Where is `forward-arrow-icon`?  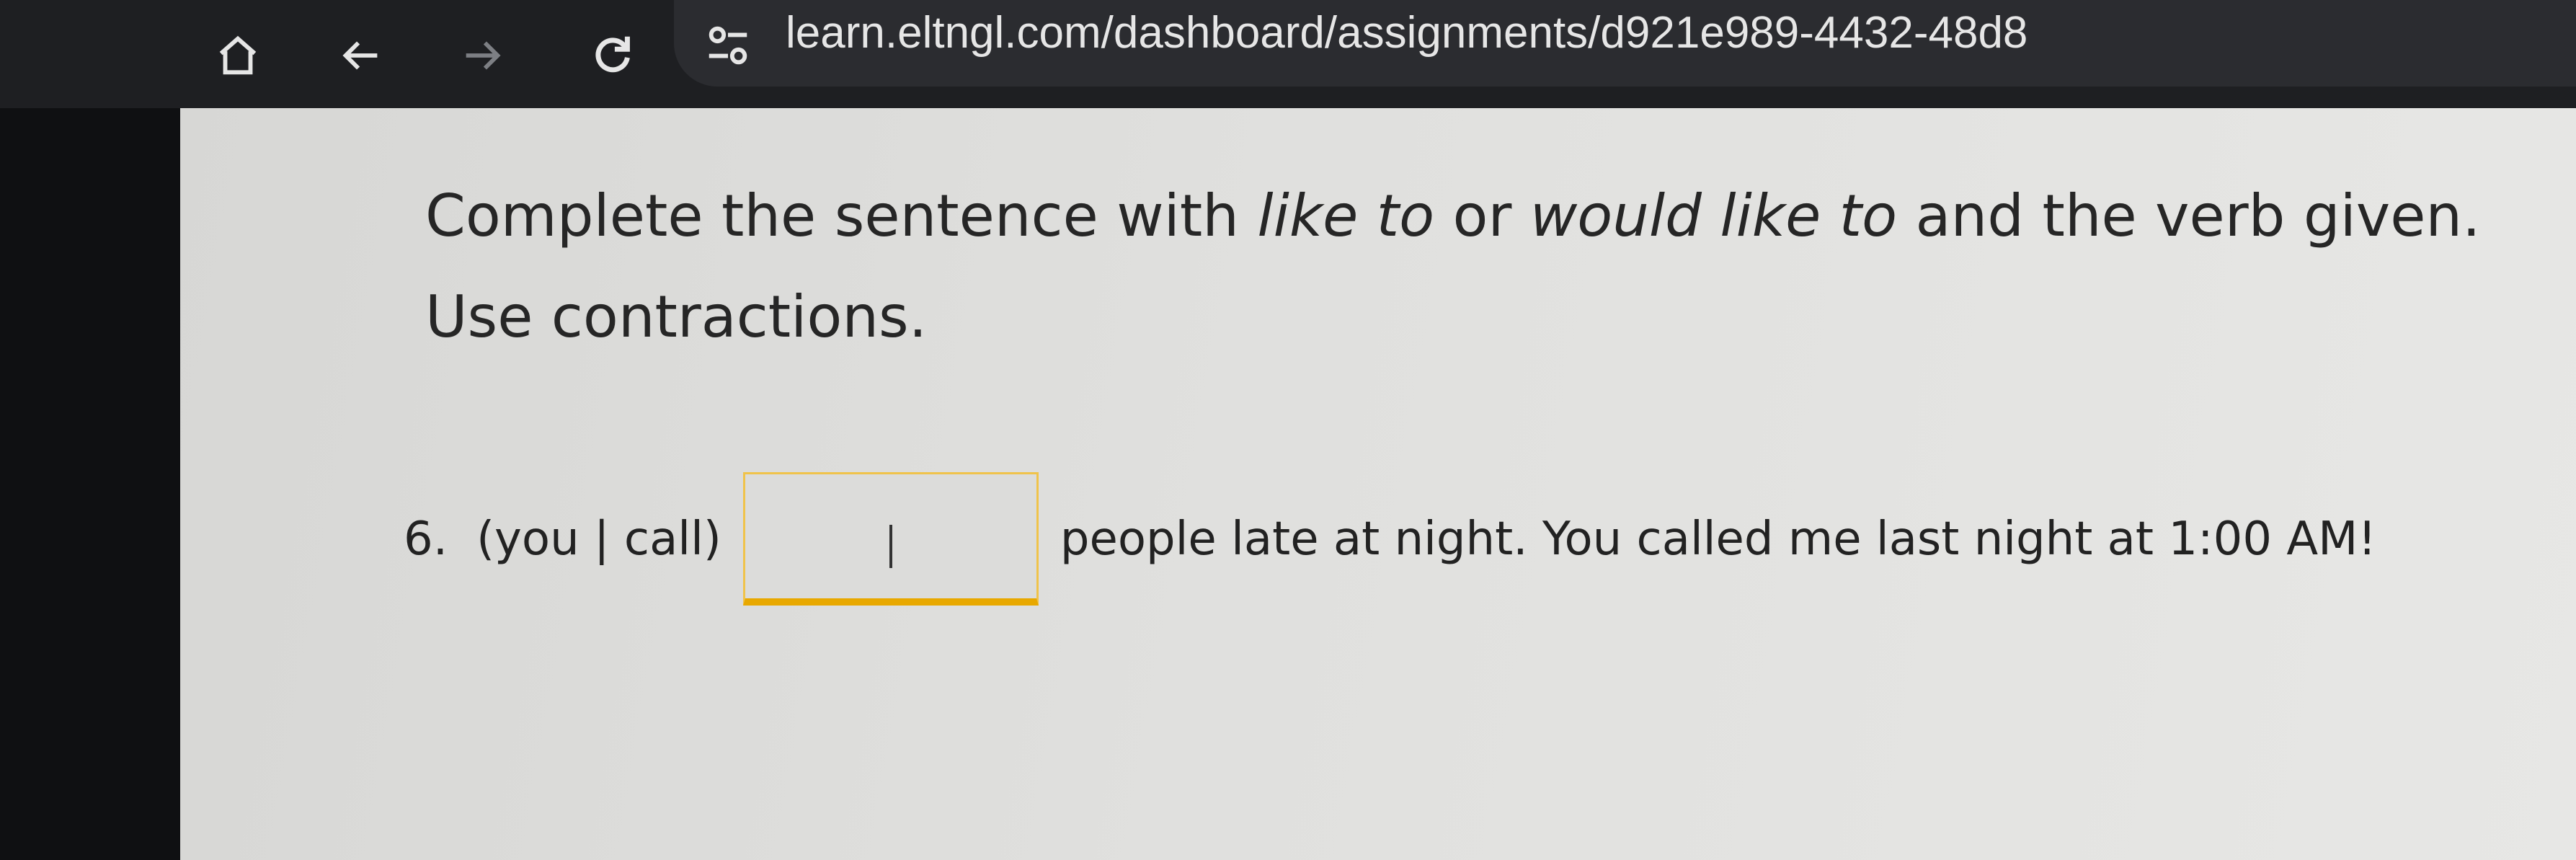 forward-arrow-icon is located at coordinates (483, 55).